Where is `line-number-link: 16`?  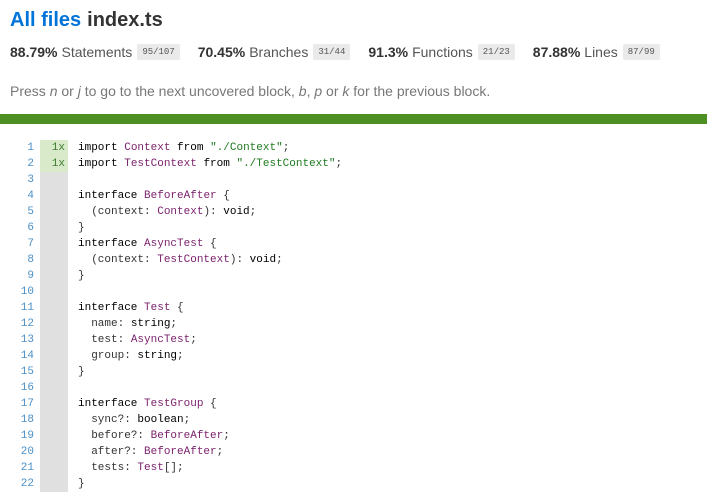 line-number-link: 16 is located at coordinates (20, 388).